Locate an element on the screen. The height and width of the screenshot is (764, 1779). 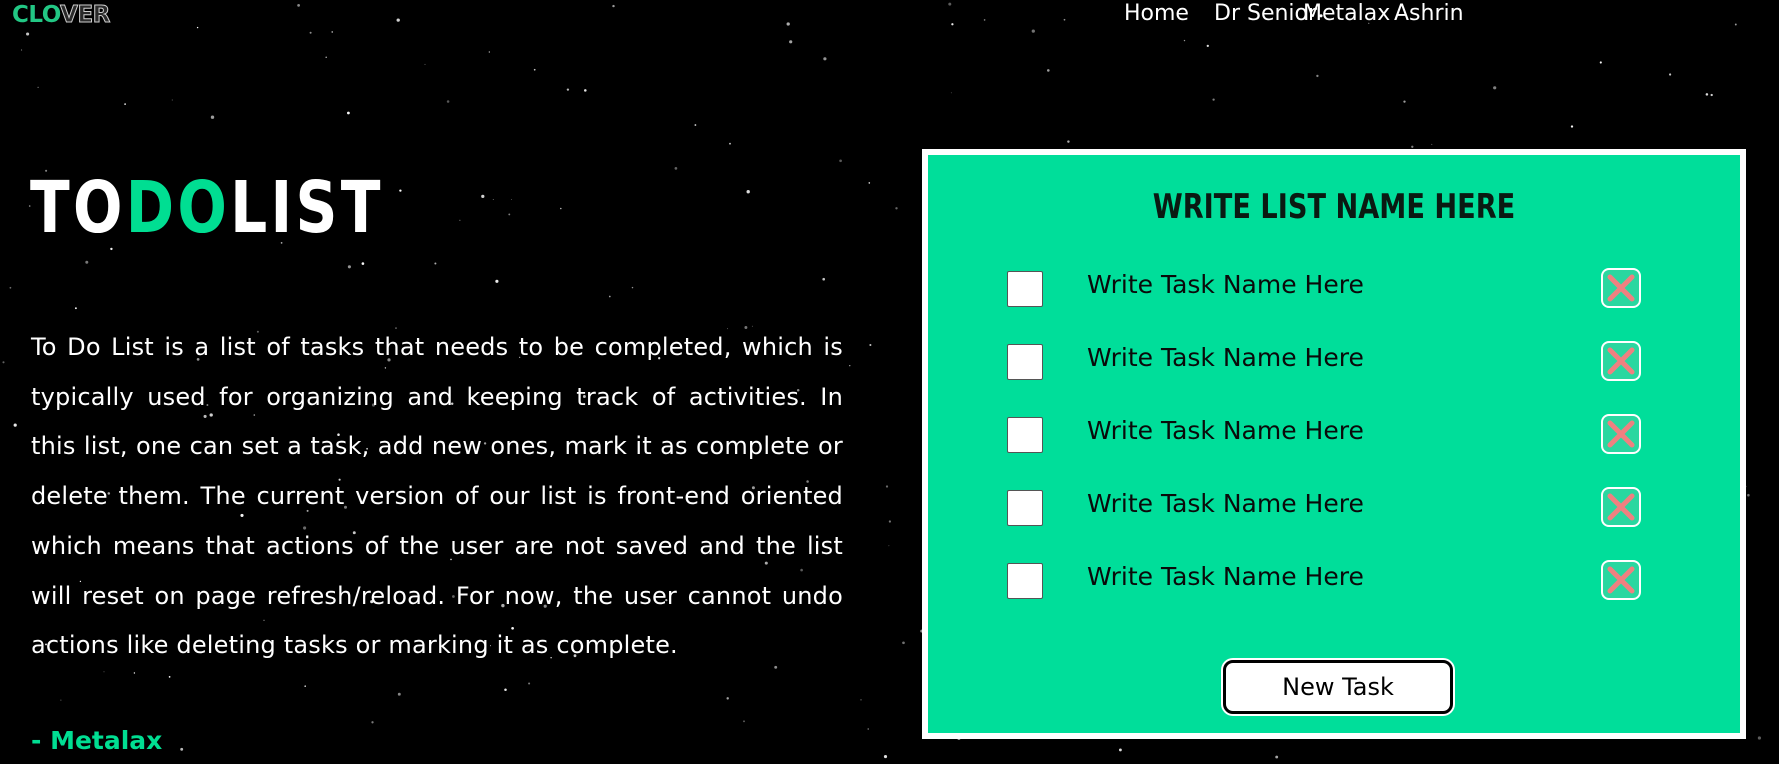
nav-item-home: Home is located at coordinates (1156, 13).